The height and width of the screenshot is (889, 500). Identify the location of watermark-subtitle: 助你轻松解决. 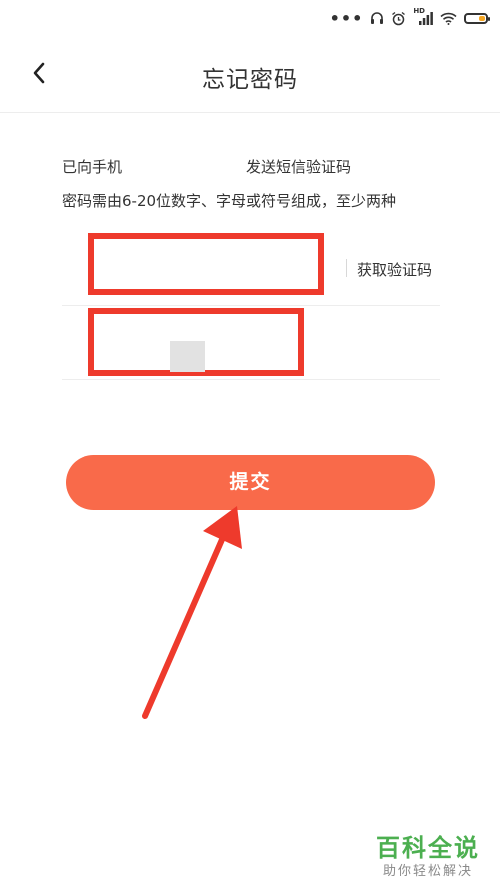
(427, 871).